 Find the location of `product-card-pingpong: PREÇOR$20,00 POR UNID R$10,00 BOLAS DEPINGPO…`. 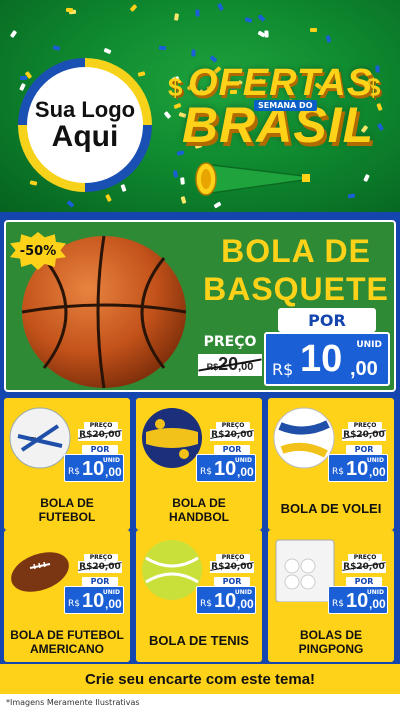

product-card-pingpong: PREÇOR$20,00 POR UNID R$10,00 BOLAS DEPINGPO… is located at coordinates (331, 596).